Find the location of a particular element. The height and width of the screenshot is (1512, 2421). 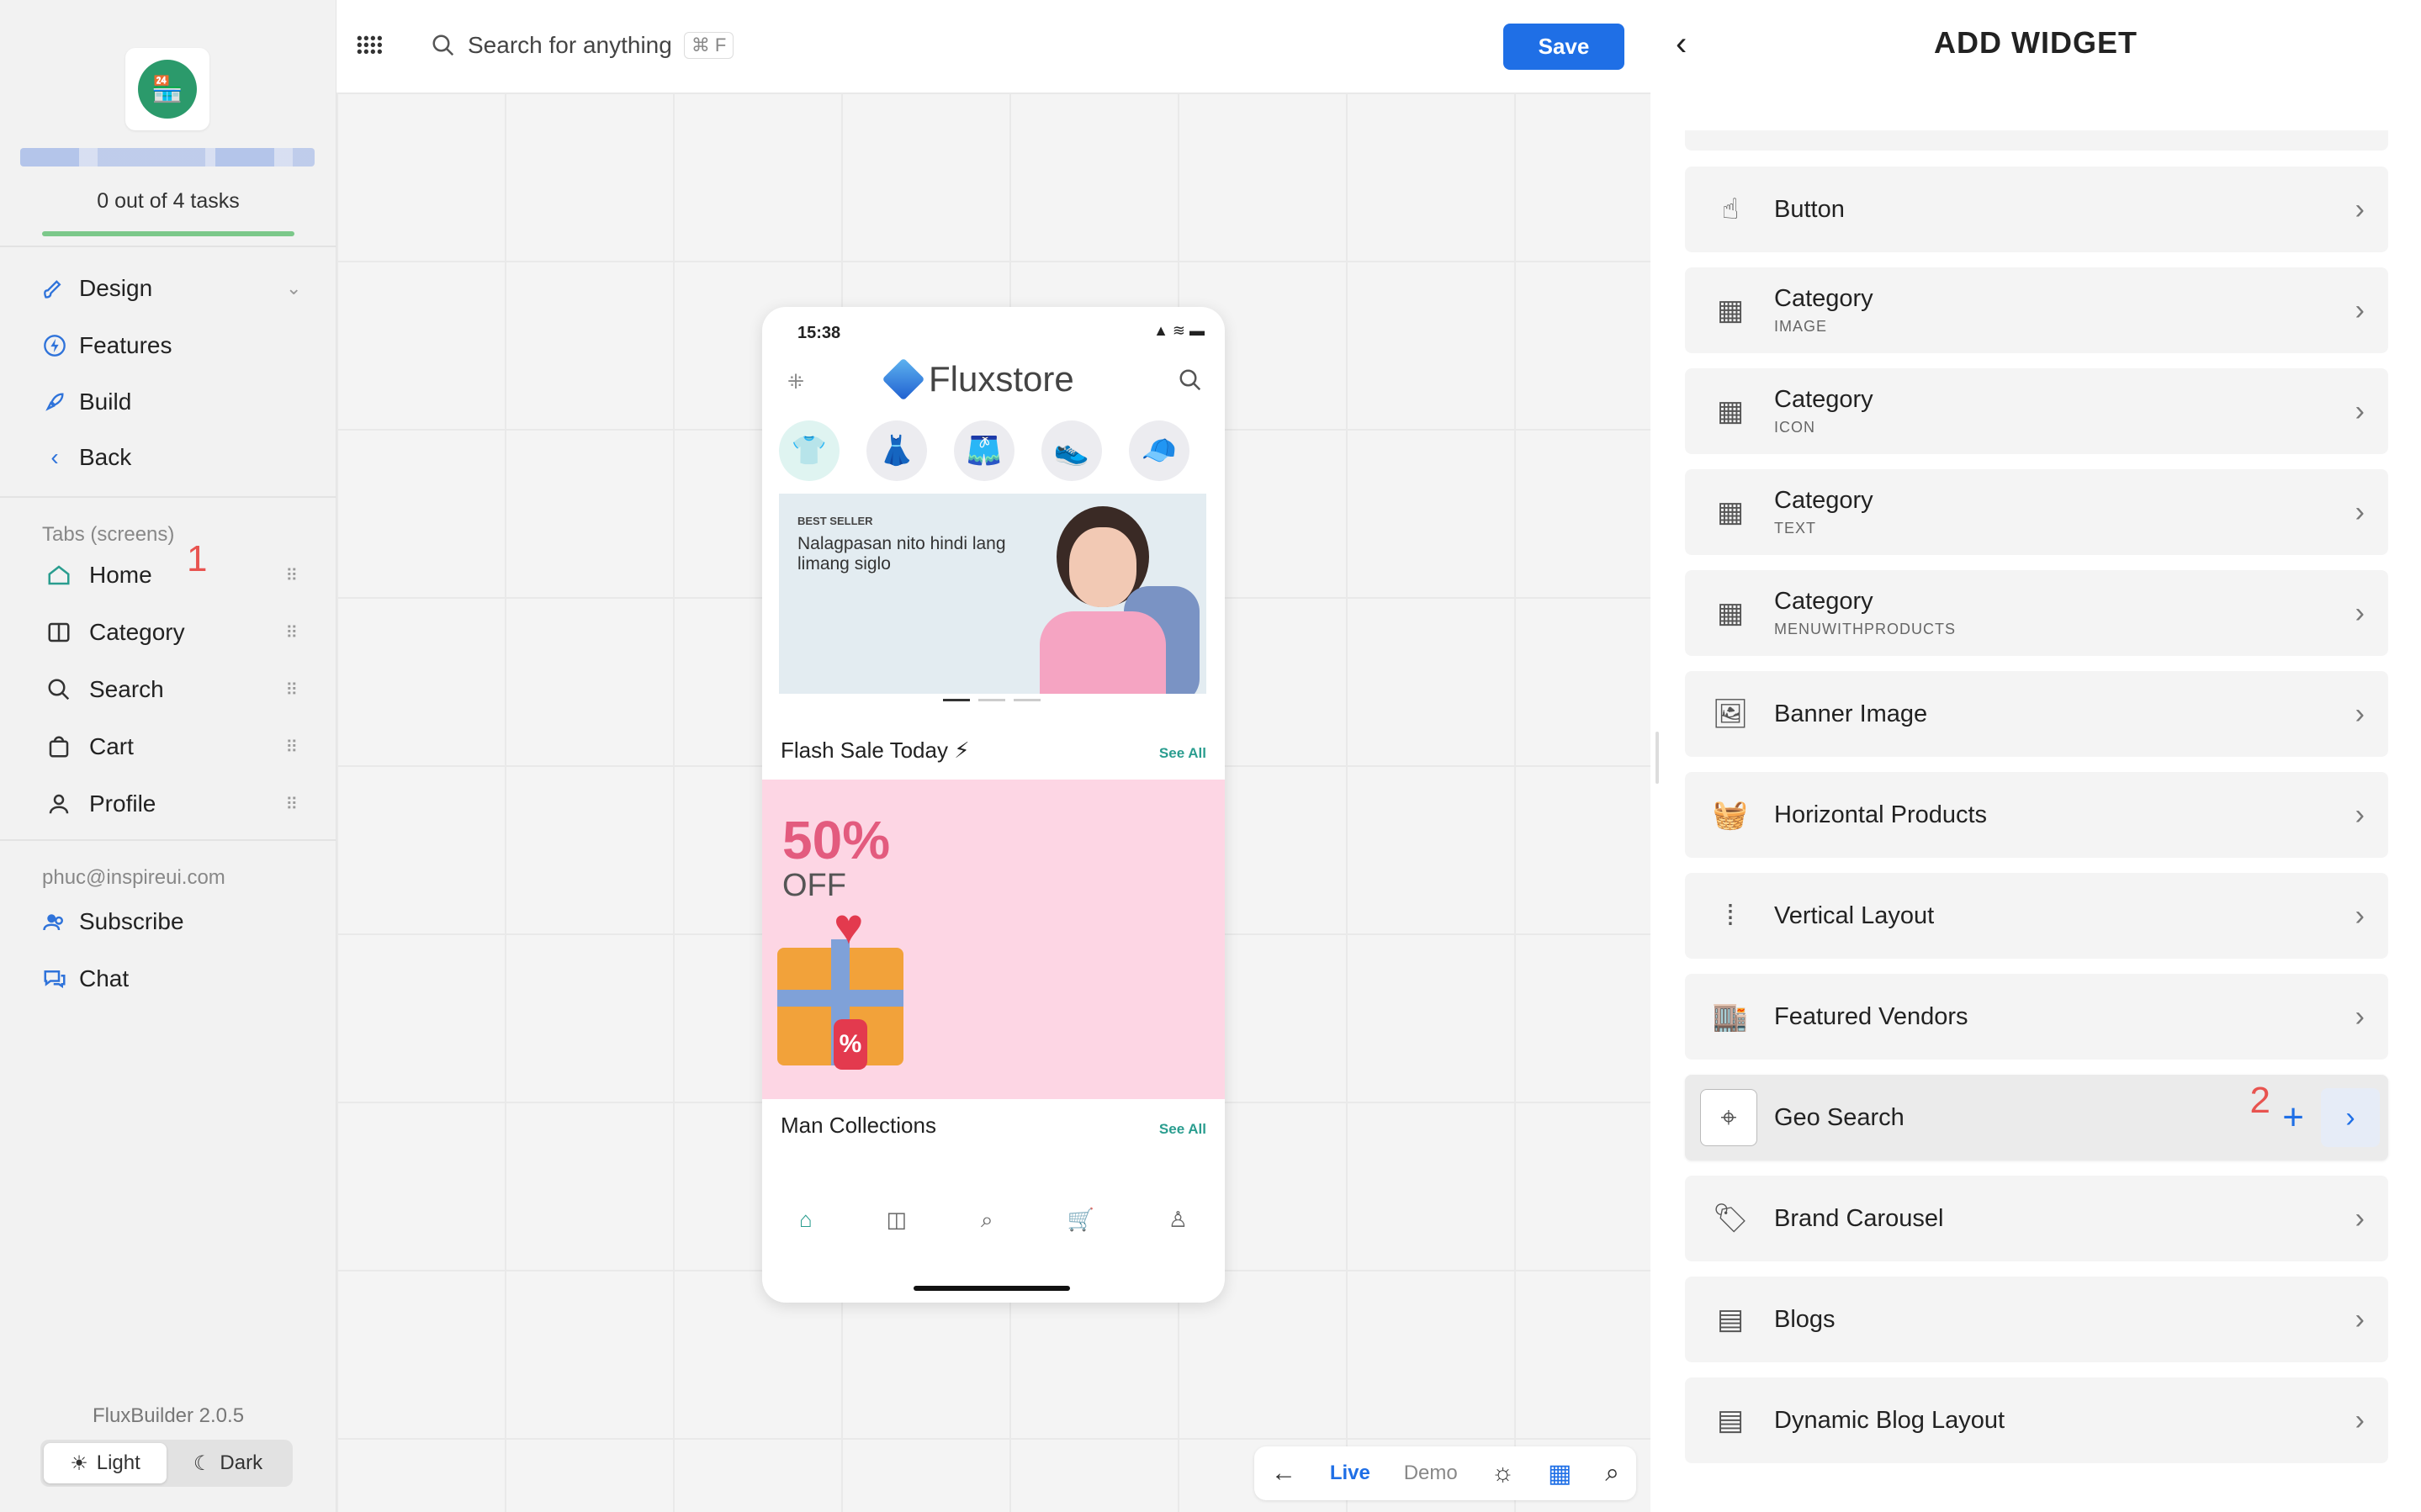

widget-item: ▤ Blogs › is located at coordinates (2037, 1319).